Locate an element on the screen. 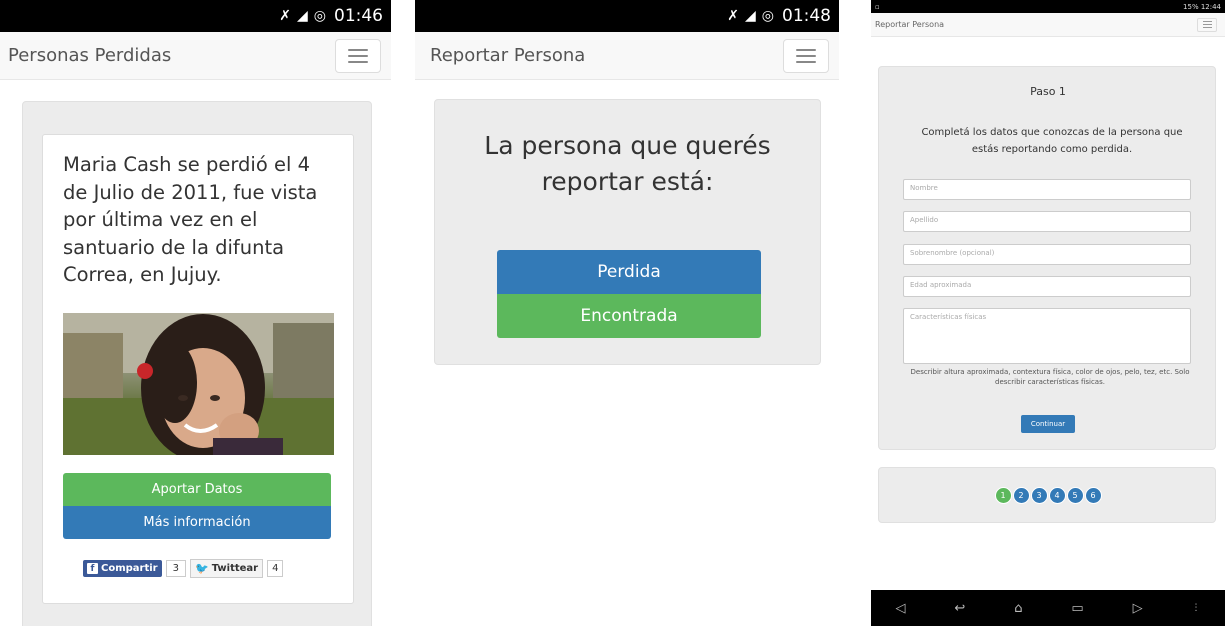 This screenshot has width=1225, height=626. status-time: 01:46 is located at coordinates (358, 16).